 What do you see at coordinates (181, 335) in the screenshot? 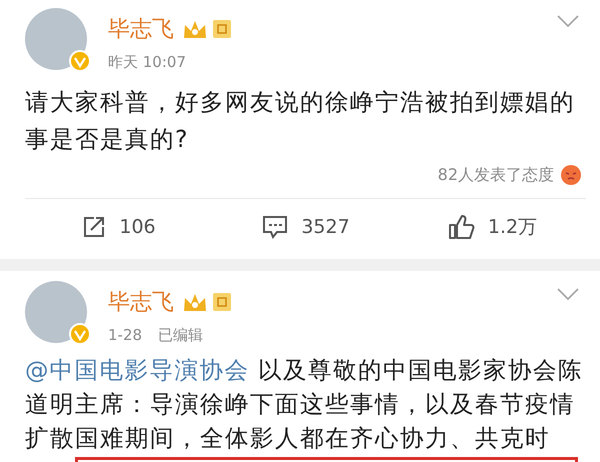
I see `edited-label: 已编辑` at bounding box center [181, 335].